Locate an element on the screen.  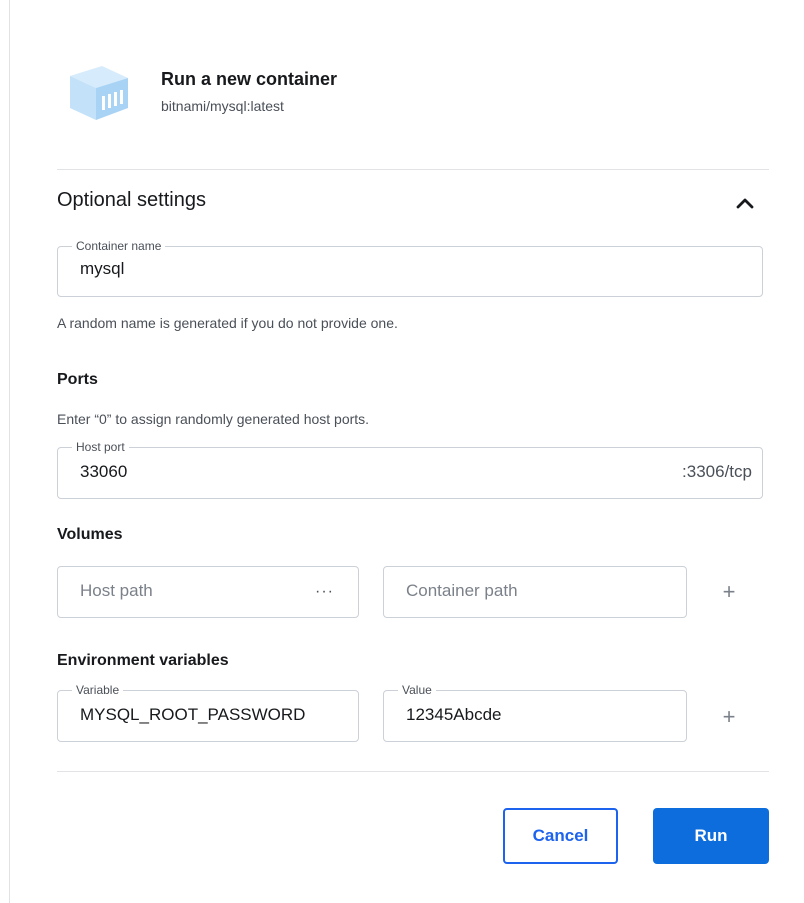
add-env-plus-icon: + is located at coordinates (729, 717).